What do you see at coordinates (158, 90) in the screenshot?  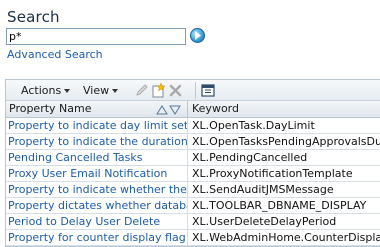 I see `create-new-icon` at bounding box center [158, 90].